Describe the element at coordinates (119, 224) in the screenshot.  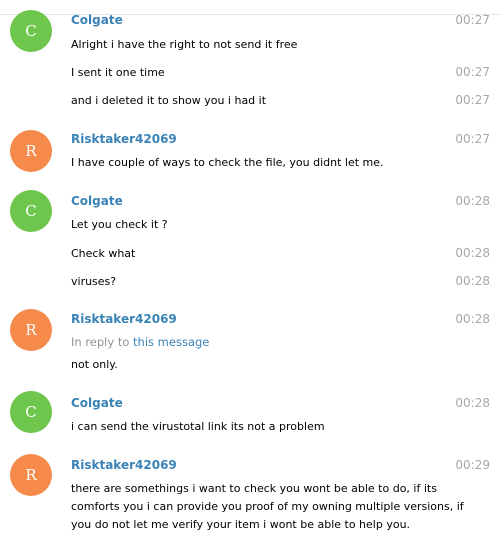
I see `message-text: Let you check it ?` at that location.